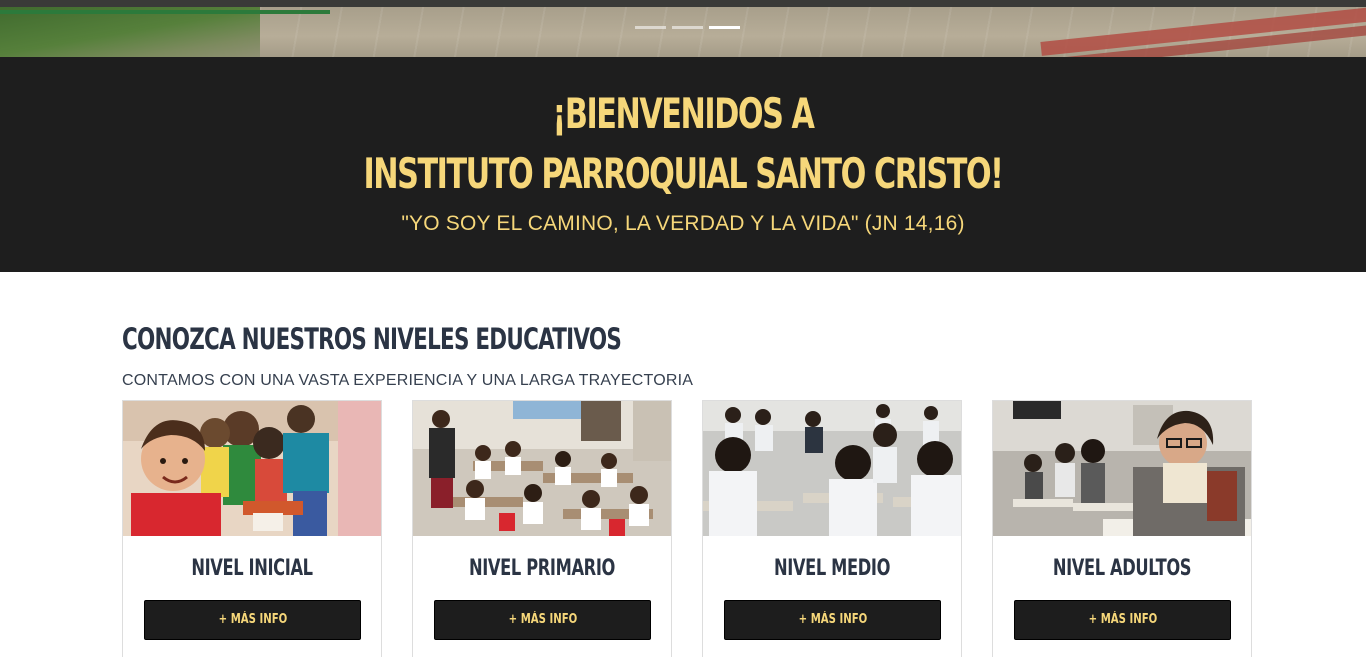  I want to click on hero-image-rail, so click(165, 12).